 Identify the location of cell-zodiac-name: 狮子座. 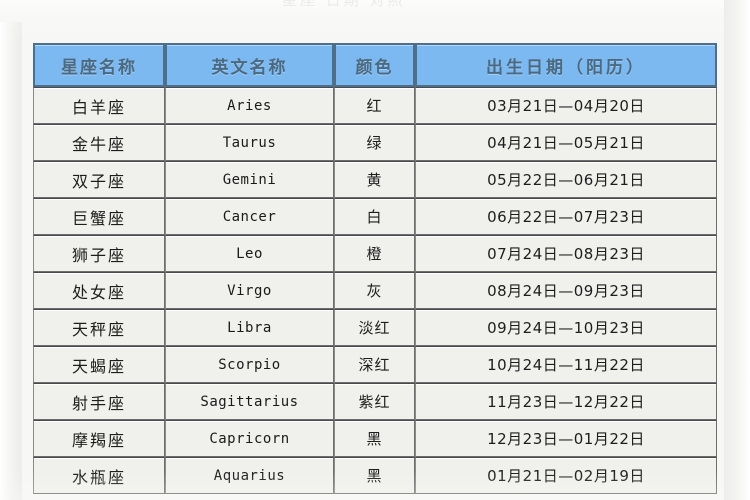
(99, 253).